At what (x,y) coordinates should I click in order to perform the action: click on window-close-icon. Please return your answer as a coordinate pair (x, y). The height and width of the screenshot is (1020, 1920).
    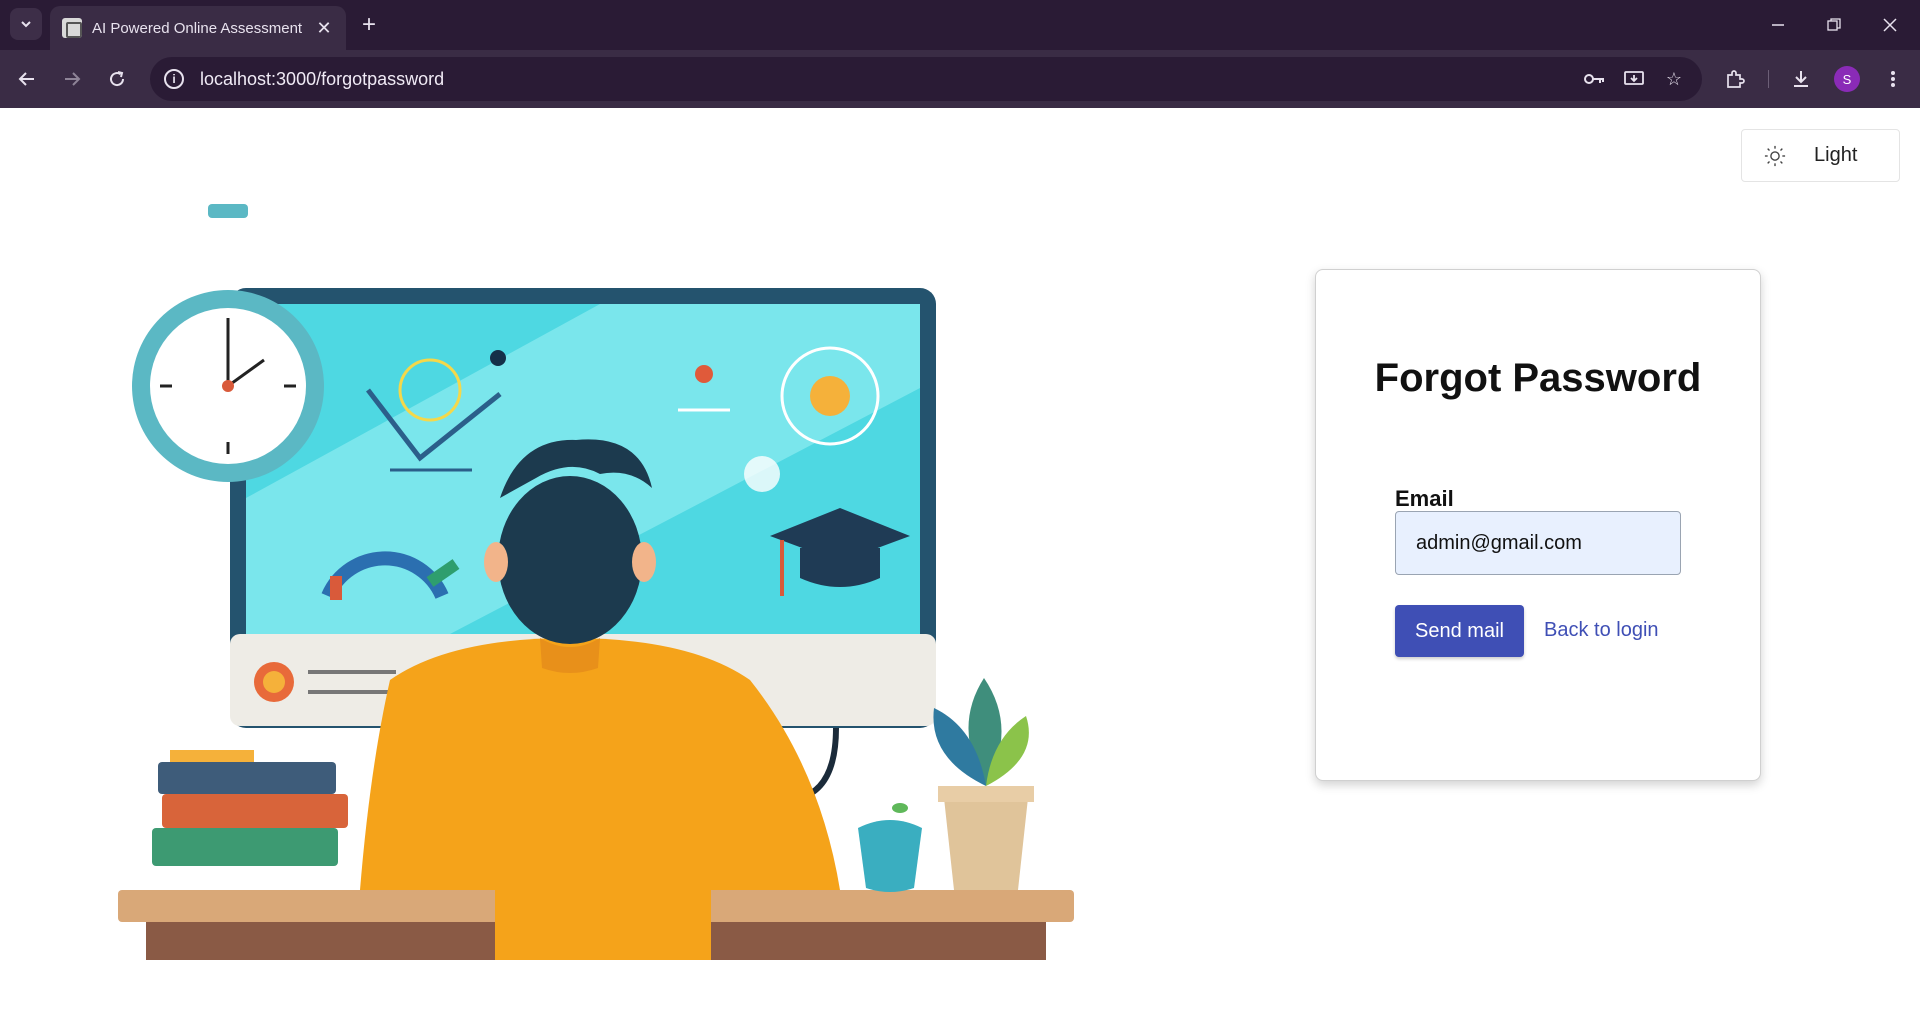
    Looking at the image, I should click on (1890, 25).